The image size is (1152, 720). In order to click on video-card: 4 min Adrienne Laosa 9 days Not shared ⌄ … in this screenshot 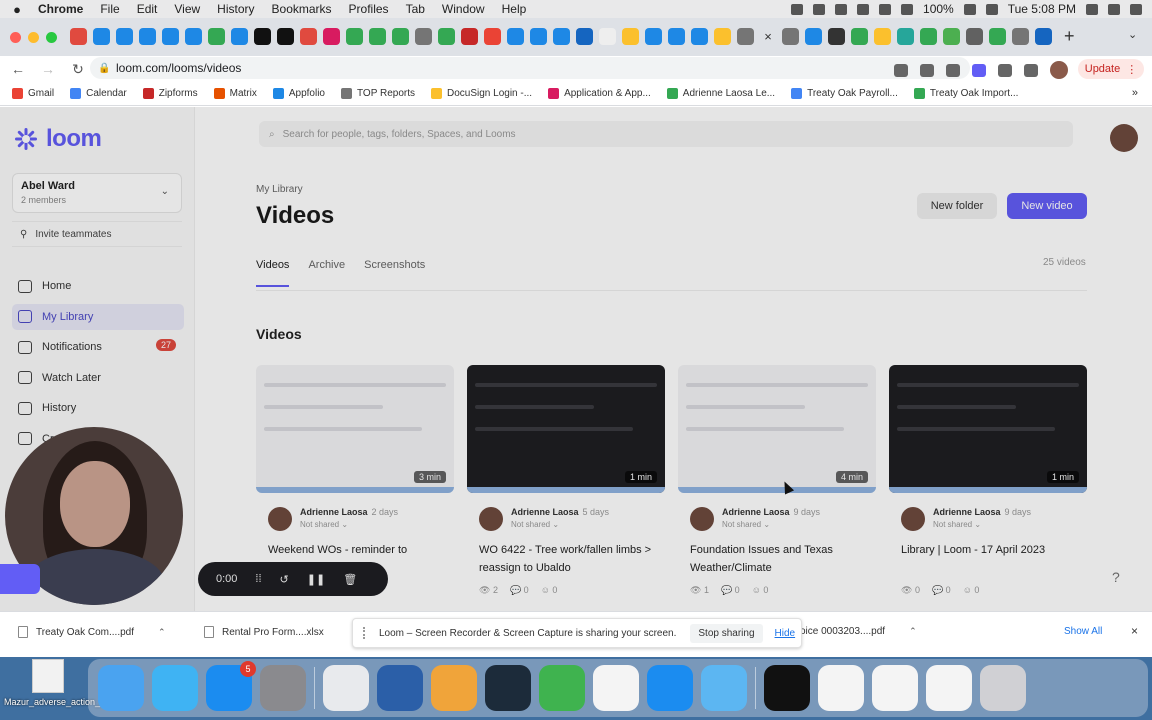, I will do `click(777, 485)`.